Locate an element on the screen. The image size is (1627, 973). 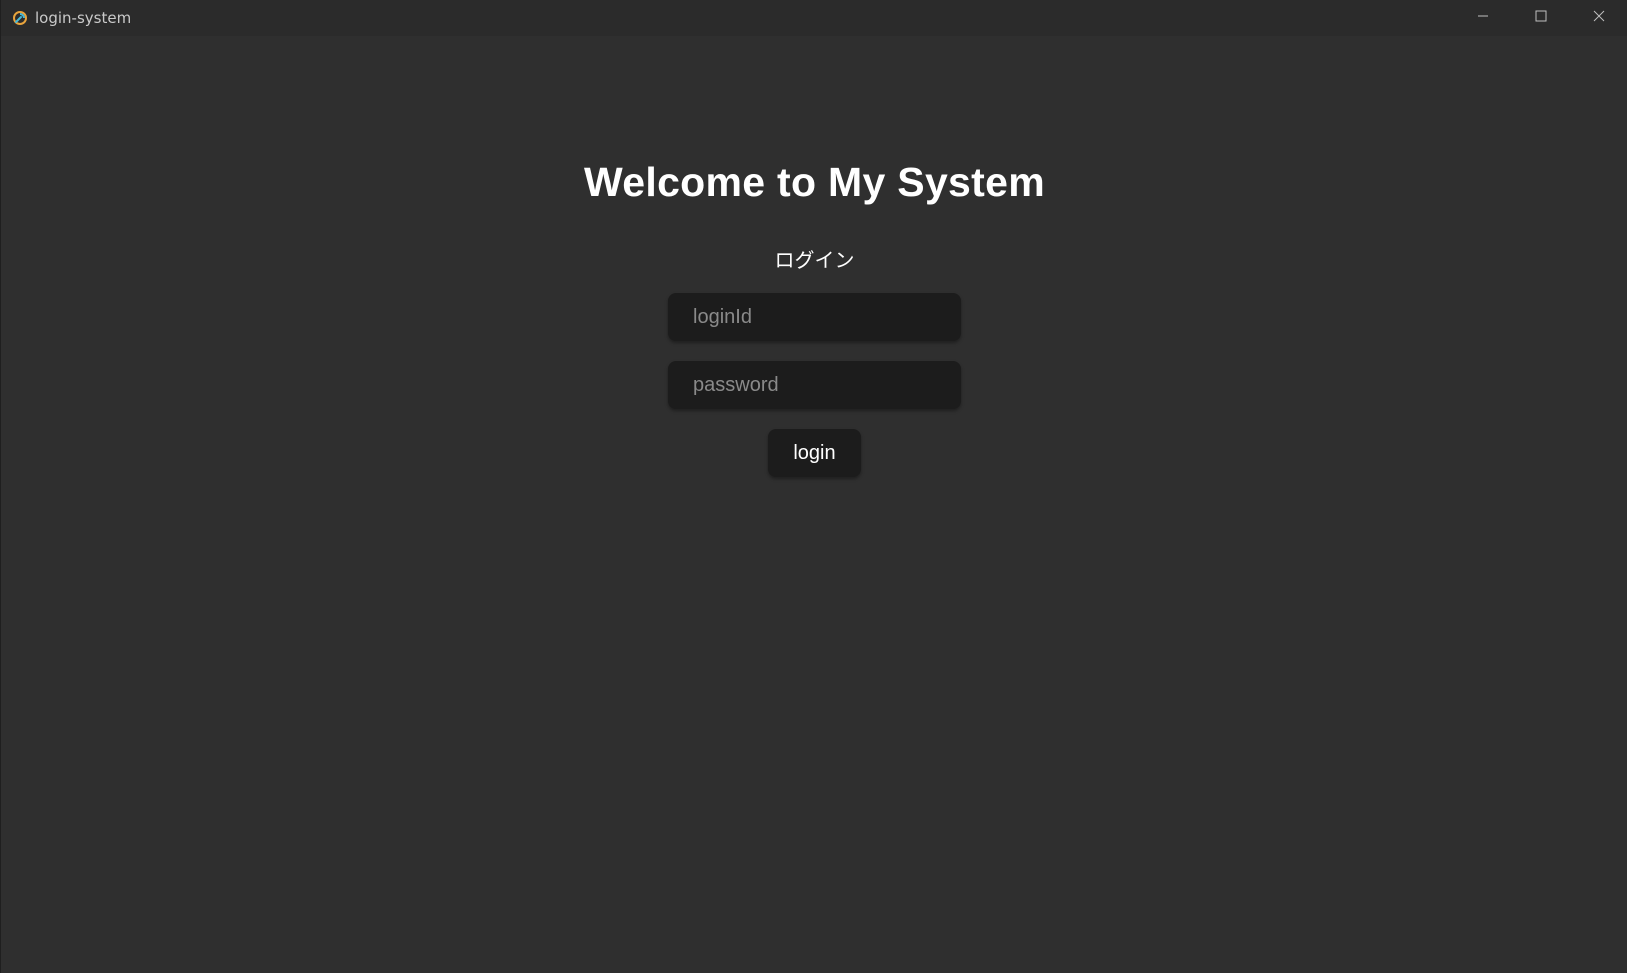
minimize-button is located at coordinates (1483, 18).